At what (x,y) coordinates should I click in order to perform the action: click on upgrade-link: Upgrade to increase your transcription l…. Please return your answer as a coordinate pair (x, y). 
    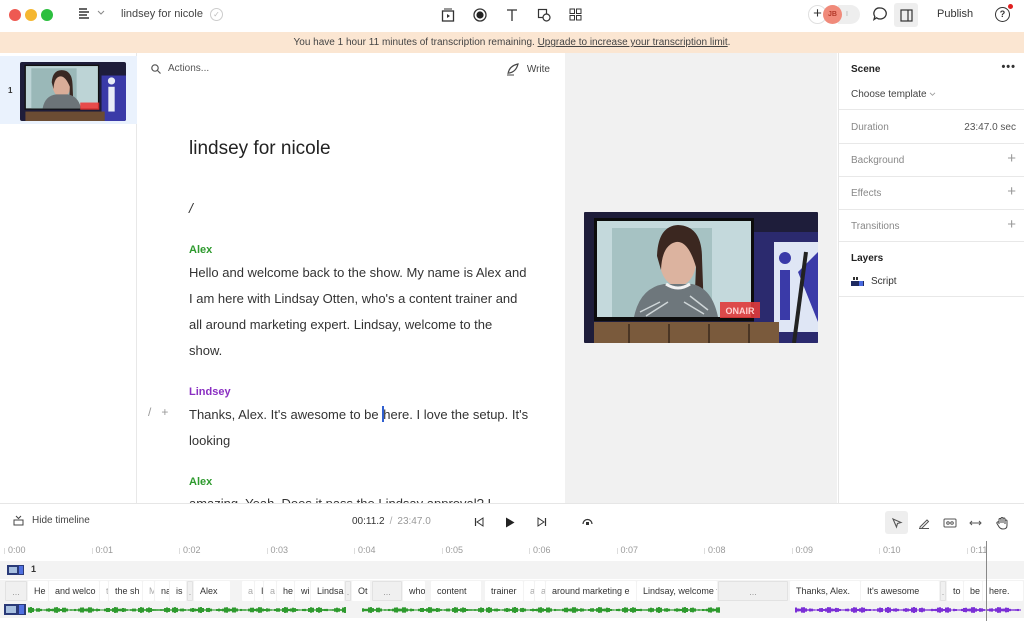
    Looking at the image, I should click on (633, 42).